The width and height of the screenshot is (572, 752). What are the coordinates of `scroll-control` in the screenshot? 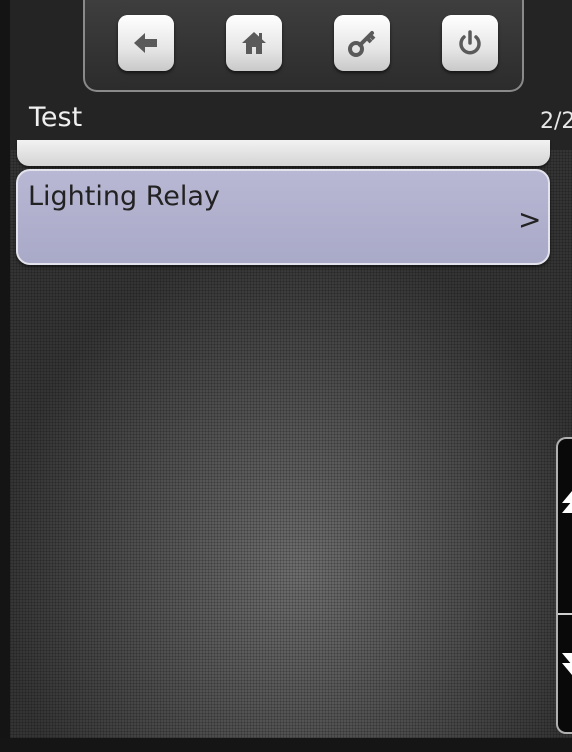 It's located at (564, 585).